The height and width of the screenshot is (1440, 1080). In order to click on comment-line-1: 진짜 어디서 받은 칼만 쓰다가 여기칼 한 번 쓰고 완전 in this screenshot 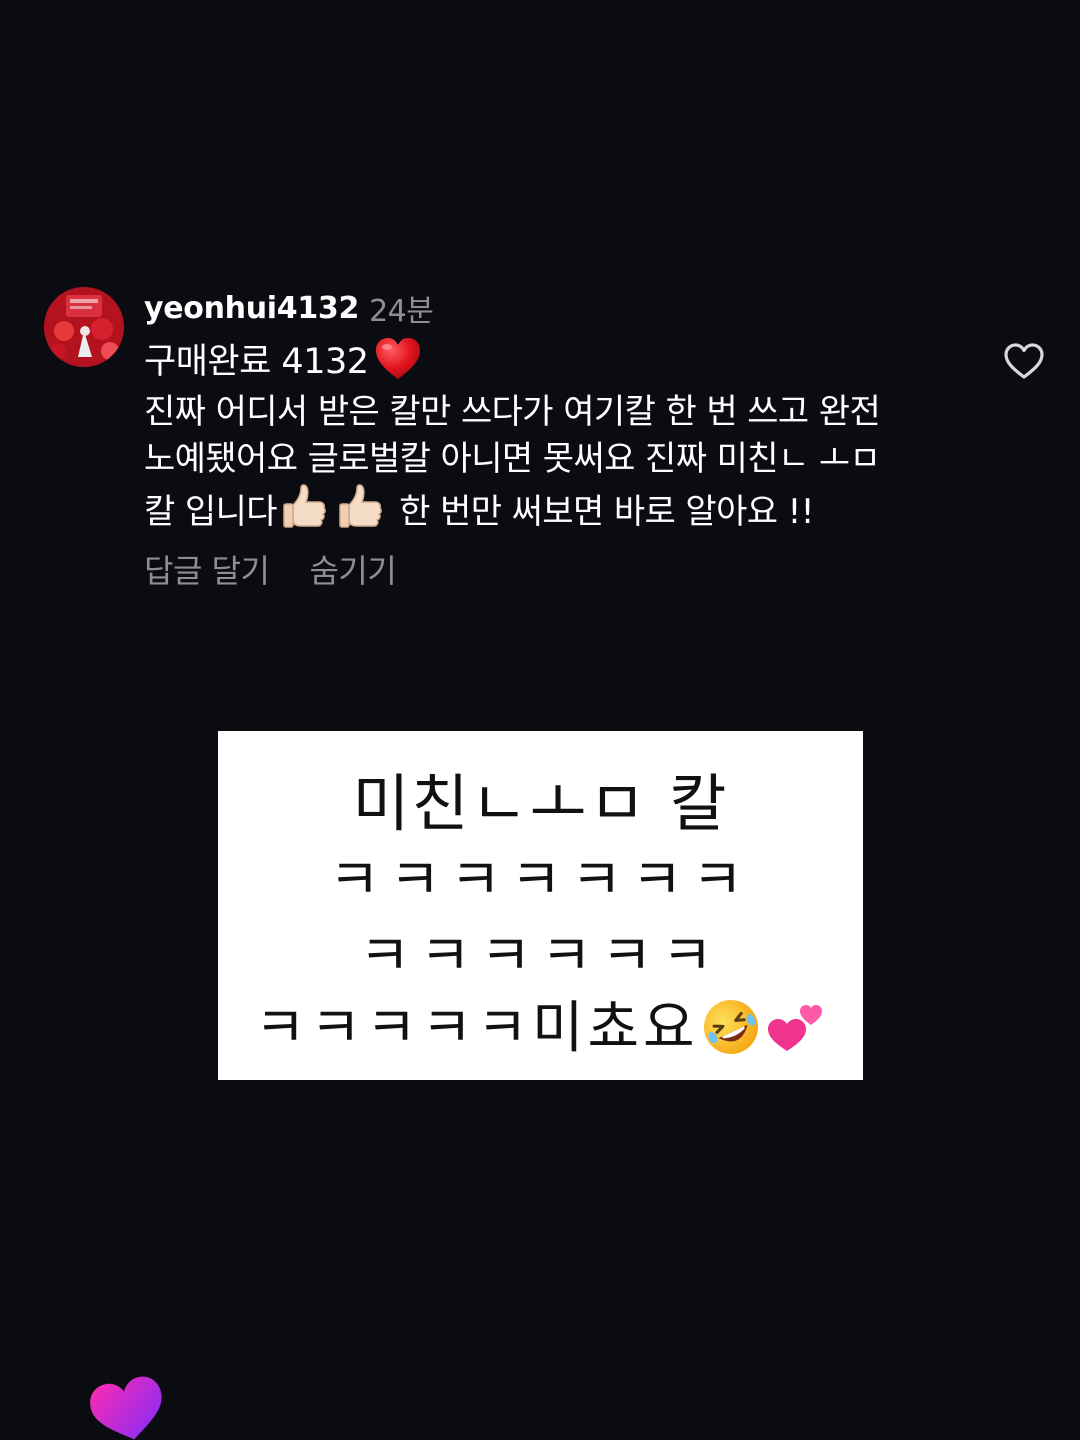, I will do `click(512, 412)`.